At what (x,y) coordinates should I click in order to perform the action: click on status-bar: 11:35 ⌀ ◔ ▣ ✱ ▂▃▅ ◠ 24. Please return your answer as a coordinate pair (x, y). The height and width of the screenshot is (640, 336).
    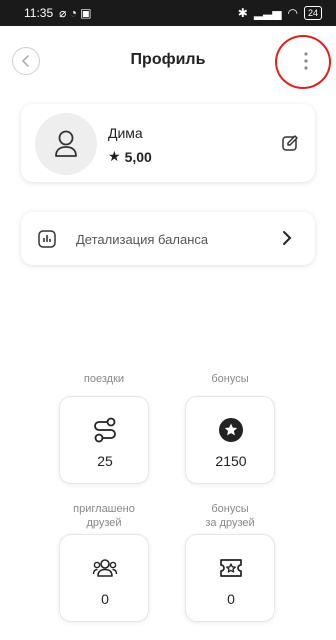
    Looking at the image, I should click on (168, 13).